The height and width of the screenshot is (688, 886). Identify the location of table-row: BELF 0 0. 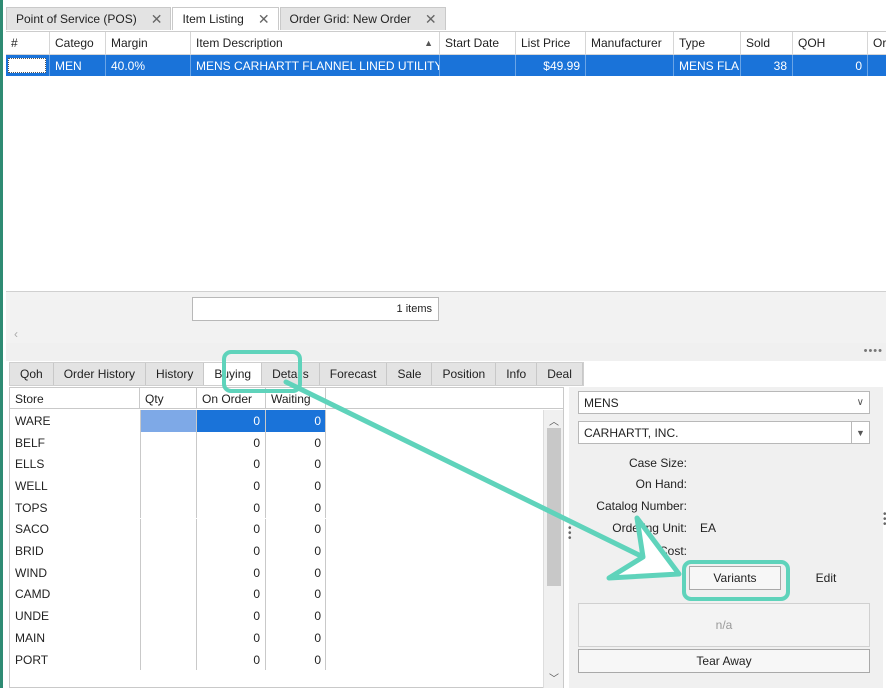
(276, 442).